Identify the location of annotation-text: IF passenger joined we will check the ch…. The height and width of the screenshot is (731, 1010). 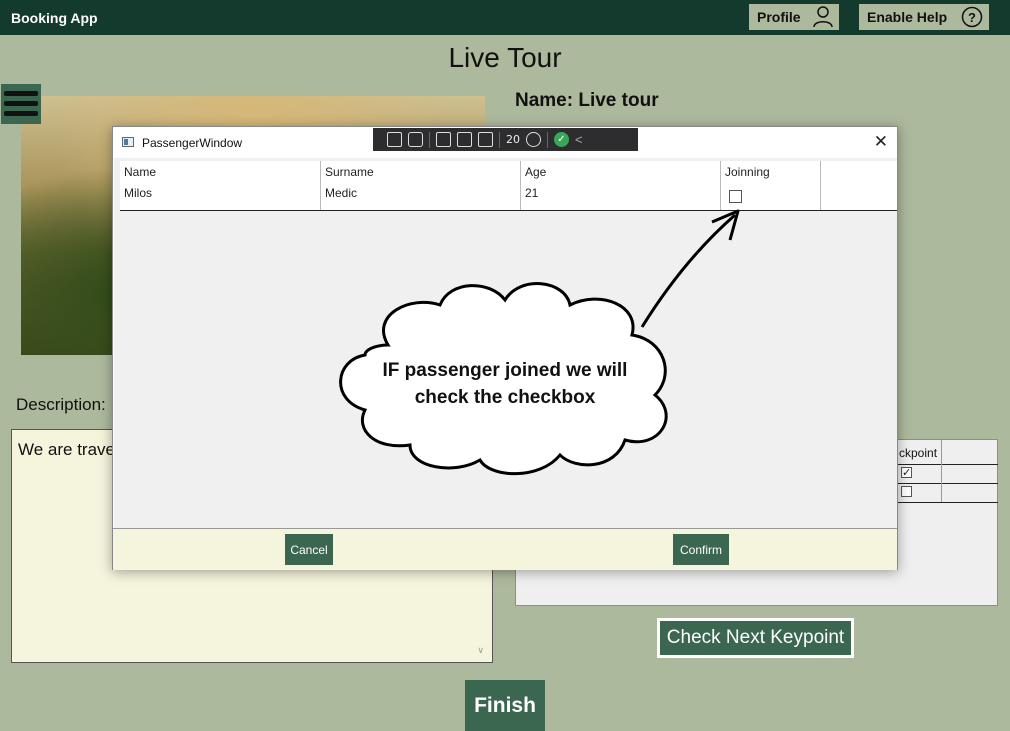
(505, 384).